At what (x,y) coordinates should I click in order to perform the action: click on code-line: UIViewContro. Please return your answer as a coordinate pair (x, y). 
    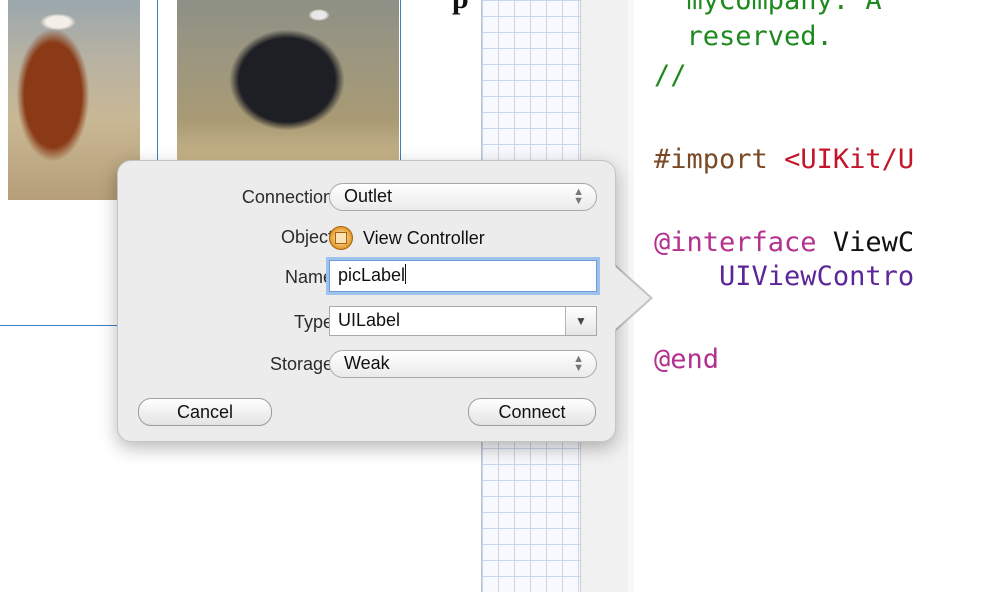
    Looking at the image, I should click on (784, 277).